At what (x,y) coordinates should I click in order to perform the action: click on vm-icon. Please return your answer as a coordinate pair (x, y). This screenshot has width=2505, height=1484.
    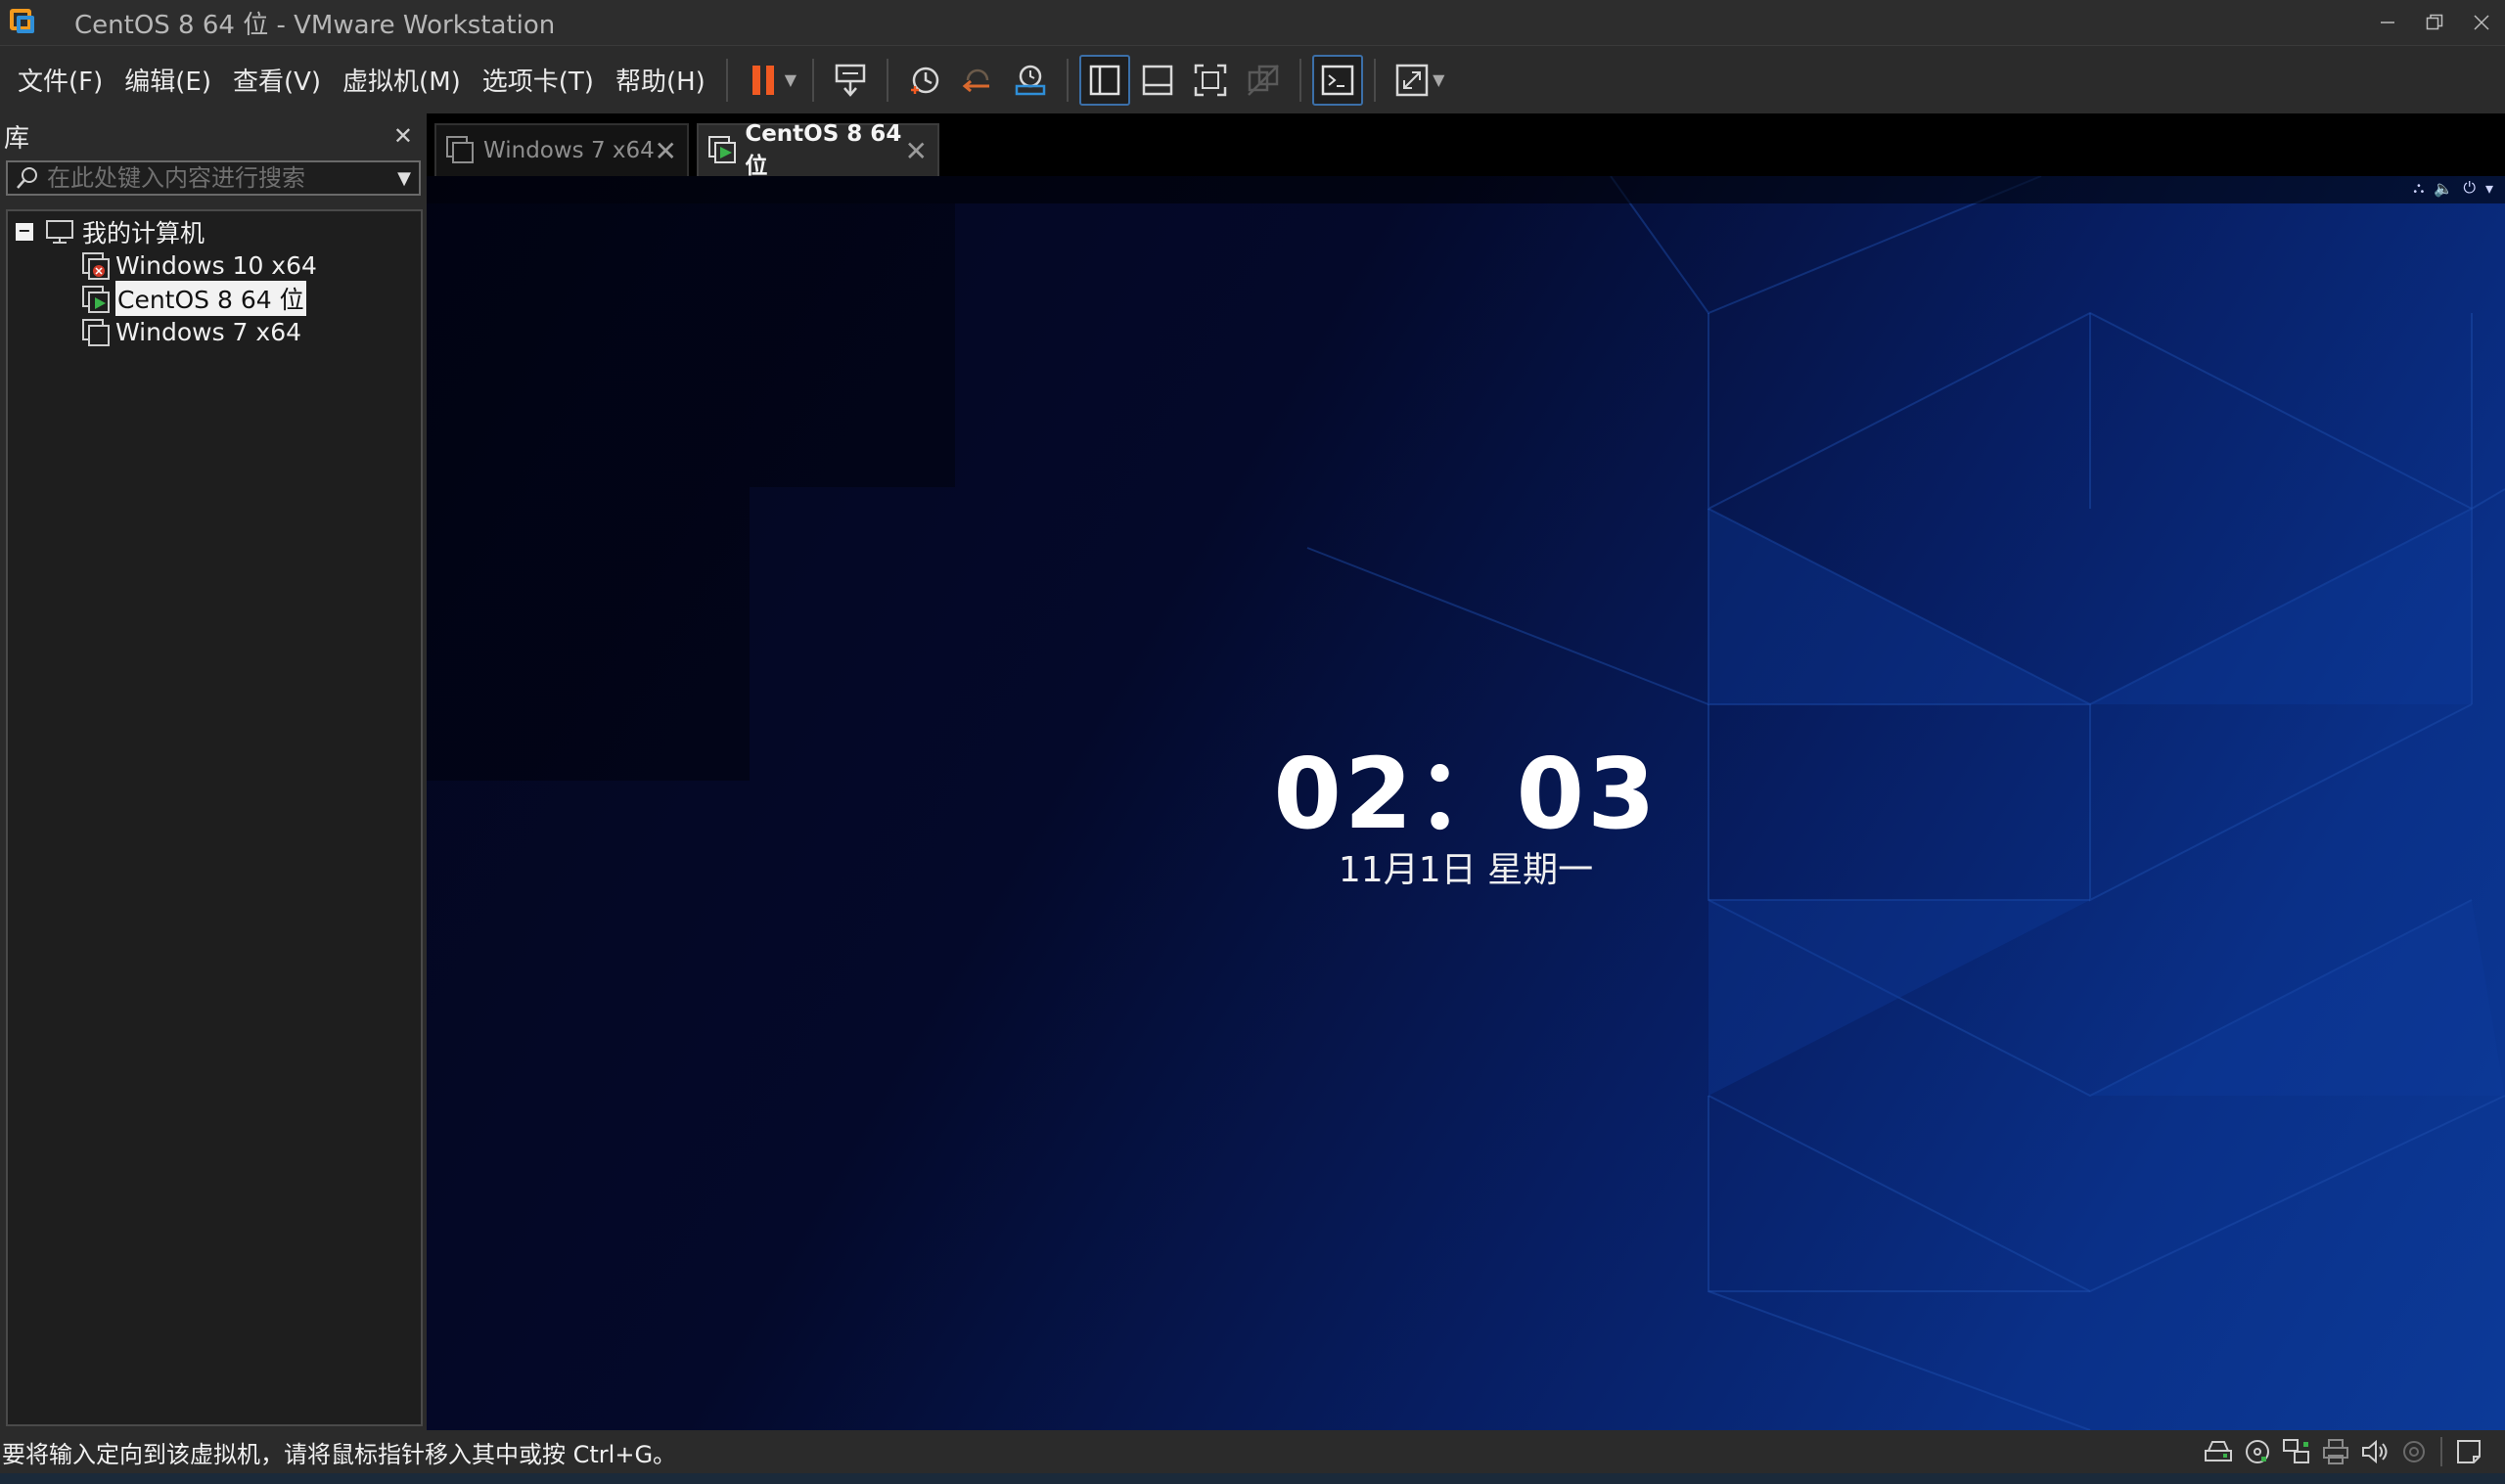
    Looking at the image, I should click on (96, 331).